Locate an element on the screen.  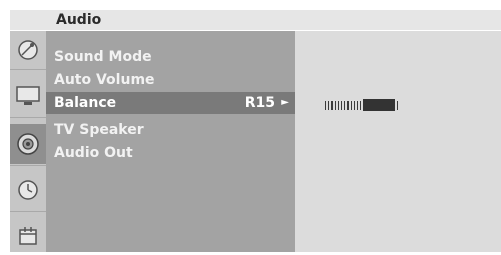
menu-item-label: Auto Volume is located at coordinates (104, 80).